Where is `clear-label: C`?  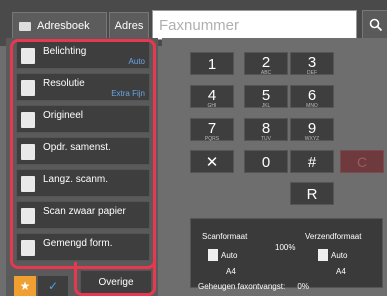 clear-label: C is located at coordinates (362, 161).